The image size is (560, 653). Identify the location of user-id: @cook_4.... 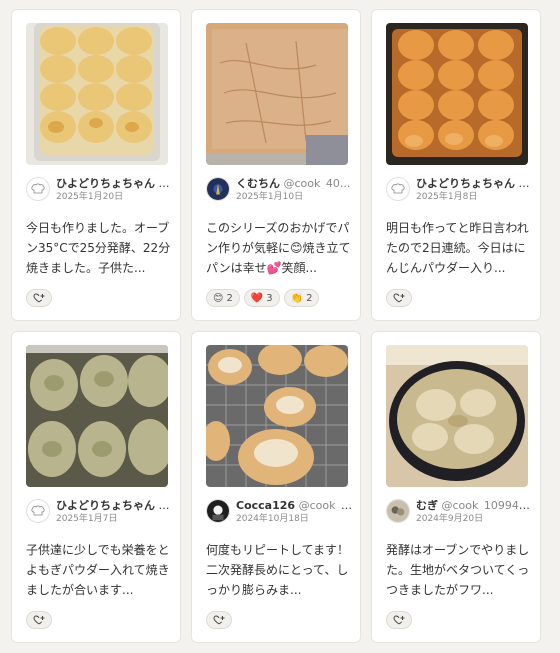
(325, 505).